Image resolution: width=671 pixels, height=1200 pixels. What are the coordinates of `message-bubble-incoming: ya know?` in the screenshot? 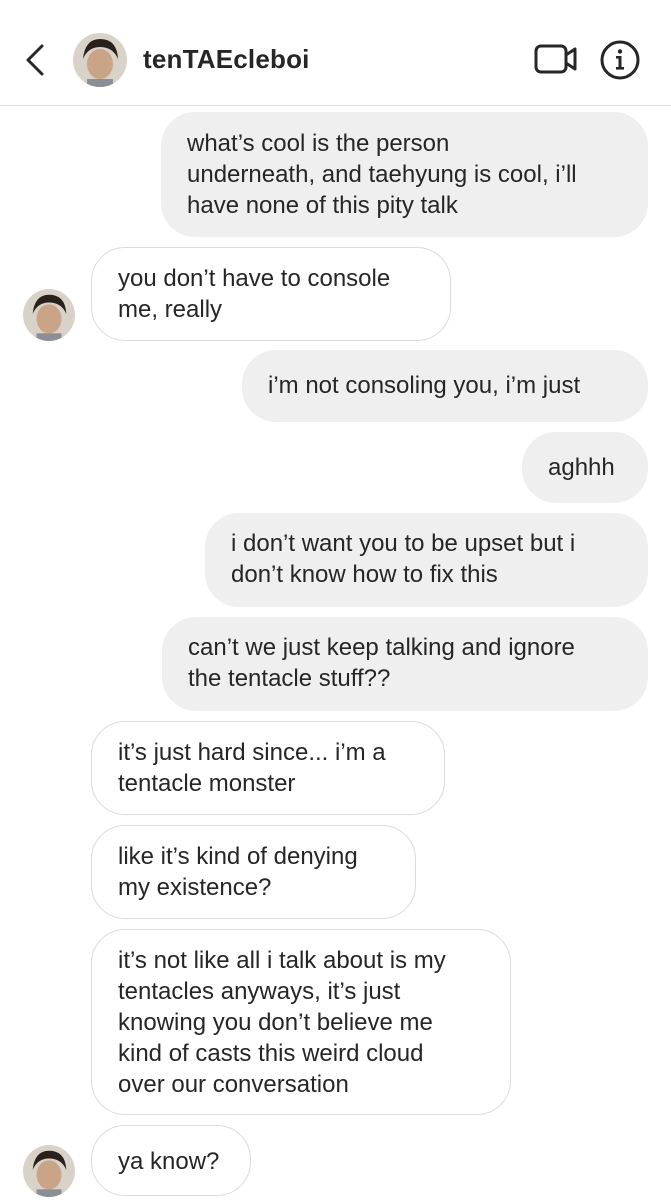 It's located at (171, 1160).